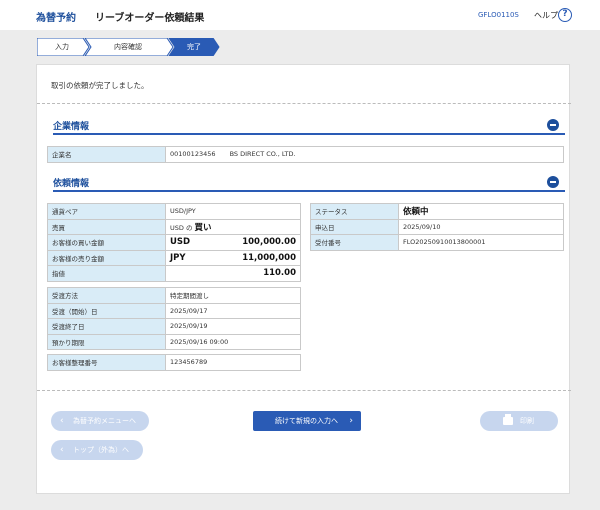 Image resolution: width=600 pixels, height=510 pixels. Describe the element at coordinates (101, 450) in the screenshot. I see `top-button-label: トップ（外為）へ` at that location.